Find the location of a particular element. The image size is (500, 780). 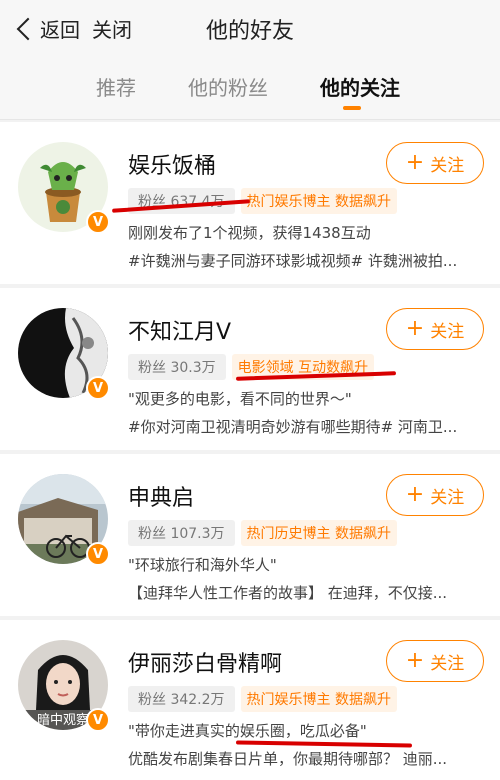

avatar-overlay-text: 暗中观察 is located at coordinates (63, 720).